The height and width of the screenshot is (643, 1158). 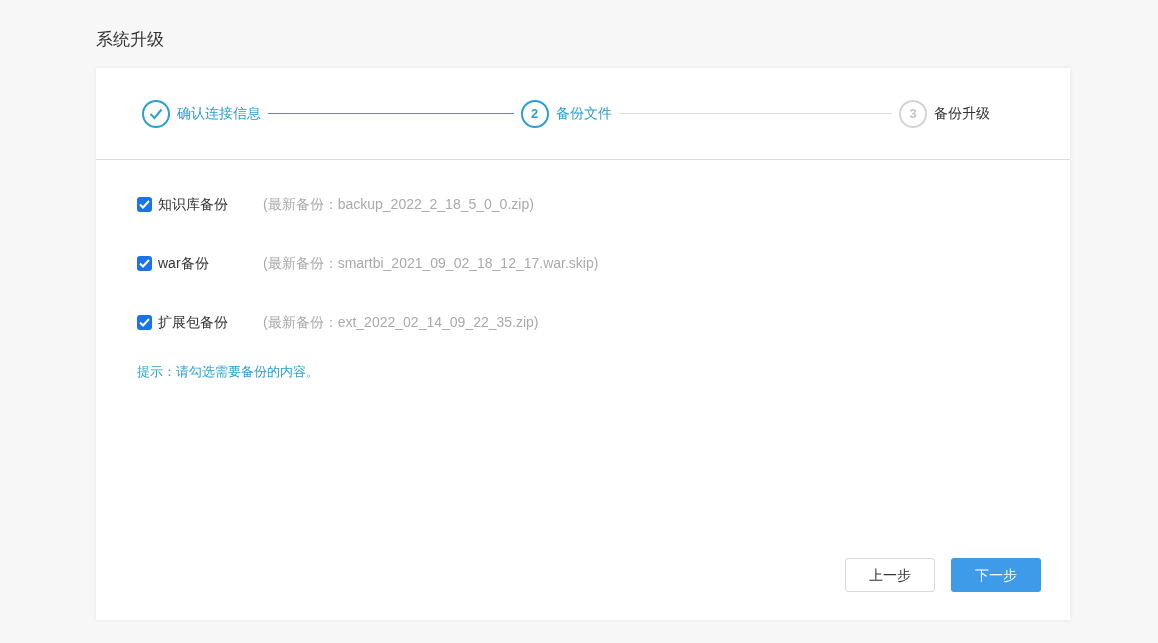 I want to click on hint-text: 提示：请勾选需要备份的内容。, so click(x=228, y=372).